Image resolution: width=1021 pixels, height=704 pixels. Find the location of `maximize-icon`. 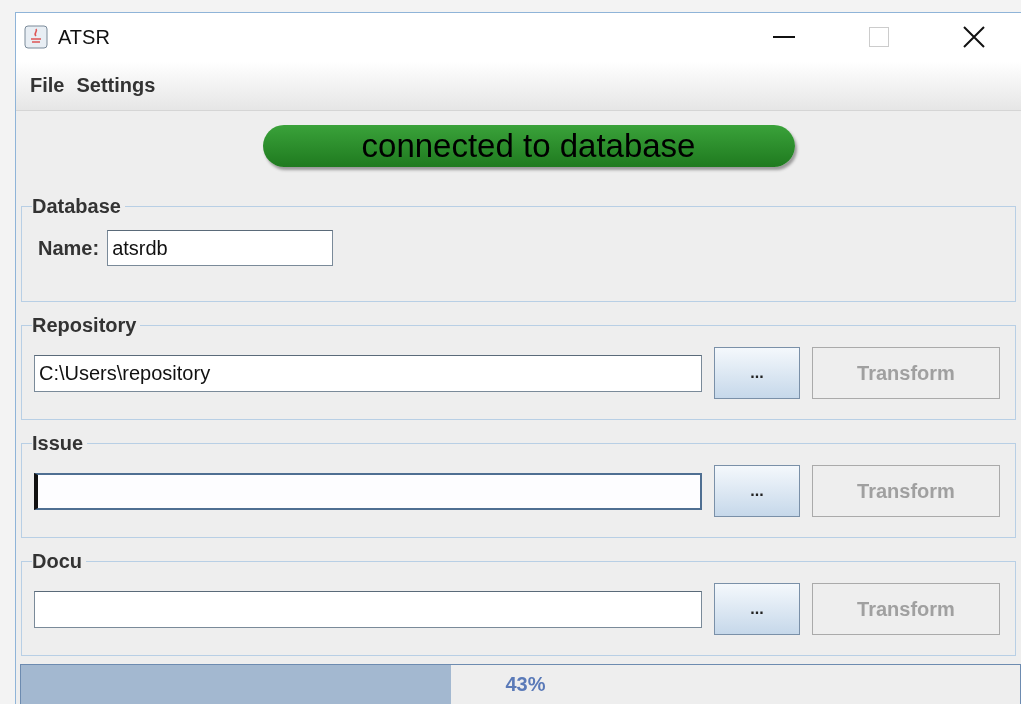

maximize-icon is located at coordinates (878, 37).